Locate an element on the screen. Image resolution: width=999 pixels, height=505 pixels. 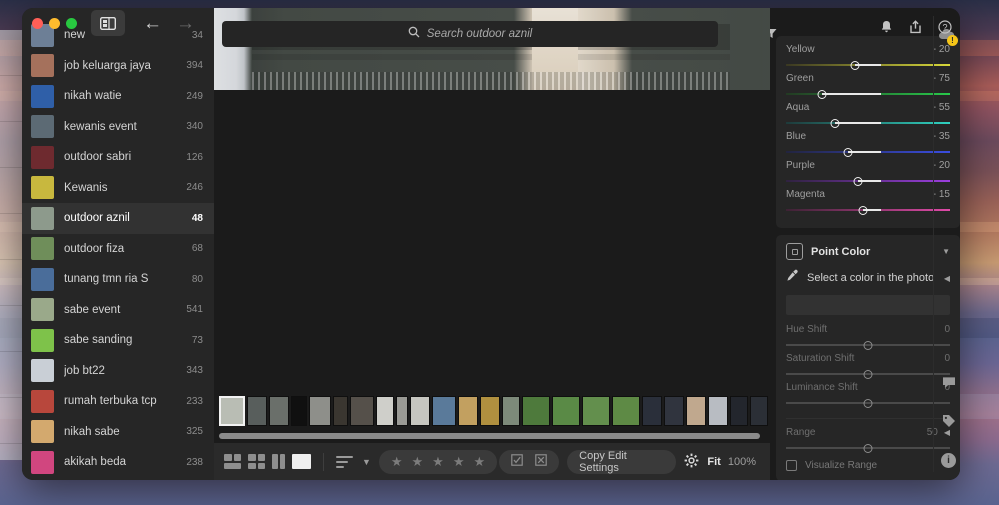
point-color-slider-row: Luminance Shift 0 is located at coordinates (868, 395).